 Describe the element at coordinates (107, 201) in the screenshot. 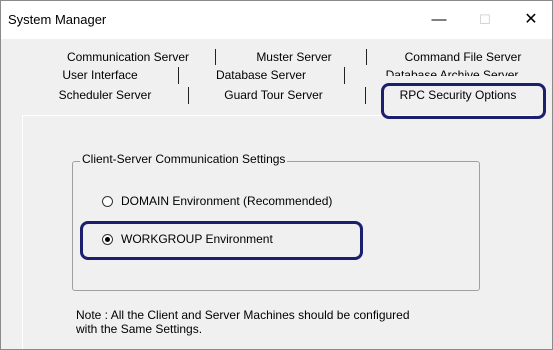

I see `domain-radio` at that location.